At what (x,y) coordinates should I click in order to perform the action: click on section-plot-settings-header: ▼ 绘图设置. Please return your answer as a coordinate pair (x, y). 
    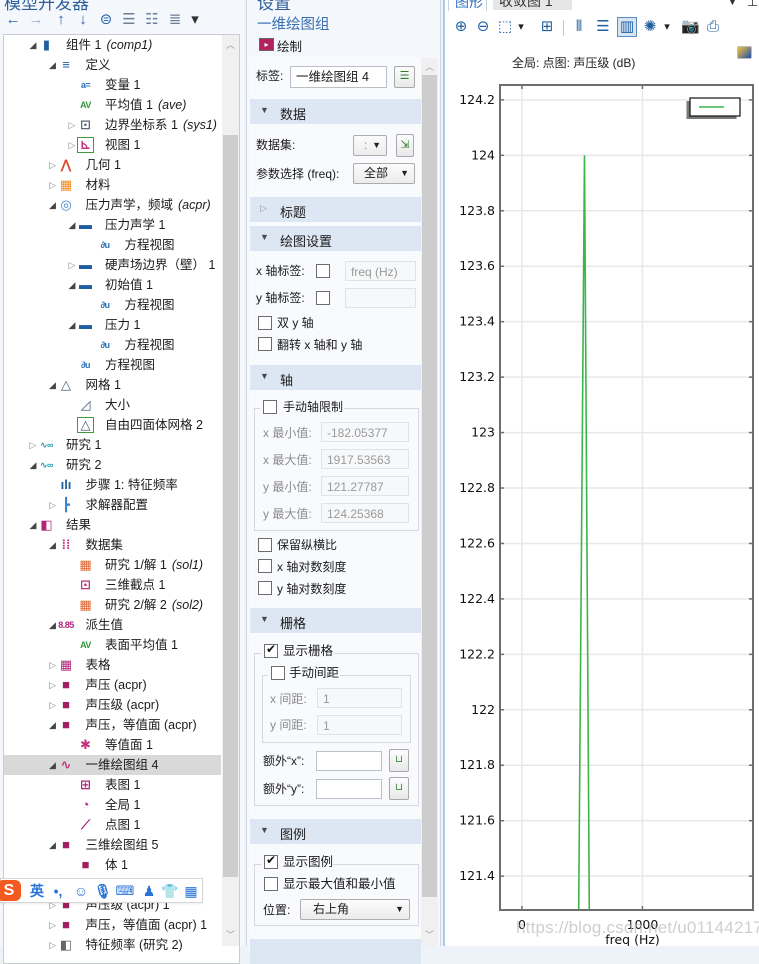
    Looking at the image, I should click on (335, 238).